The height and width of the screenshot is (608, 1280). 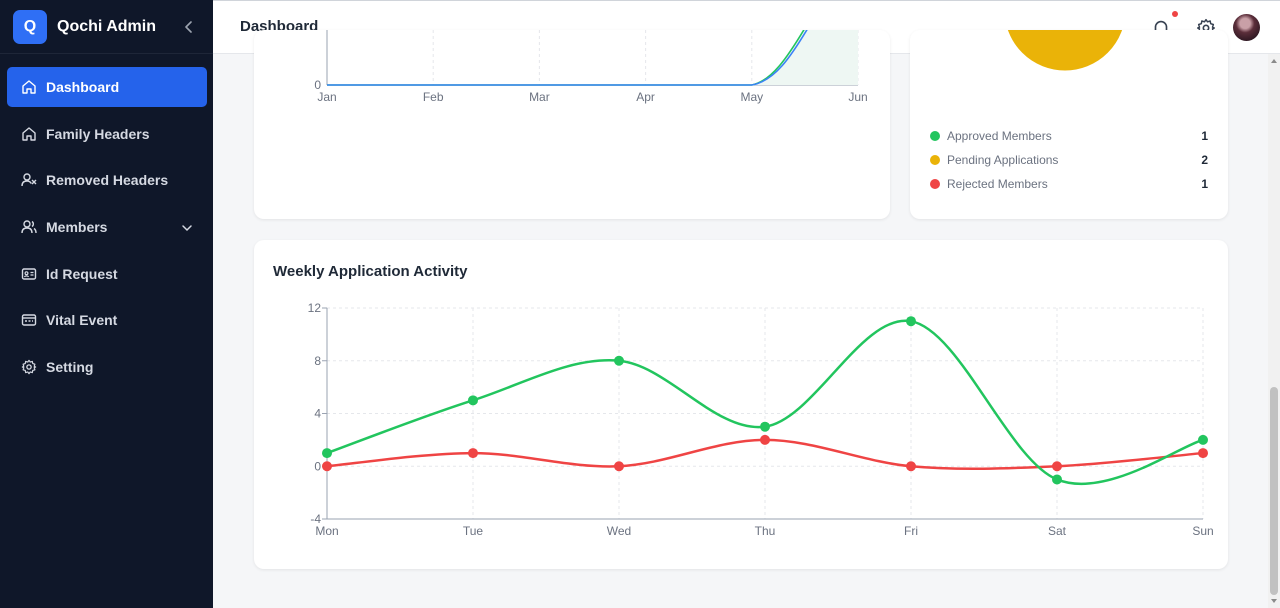 I want to click on y-tick-label: 4, so click(x=317, y=414).